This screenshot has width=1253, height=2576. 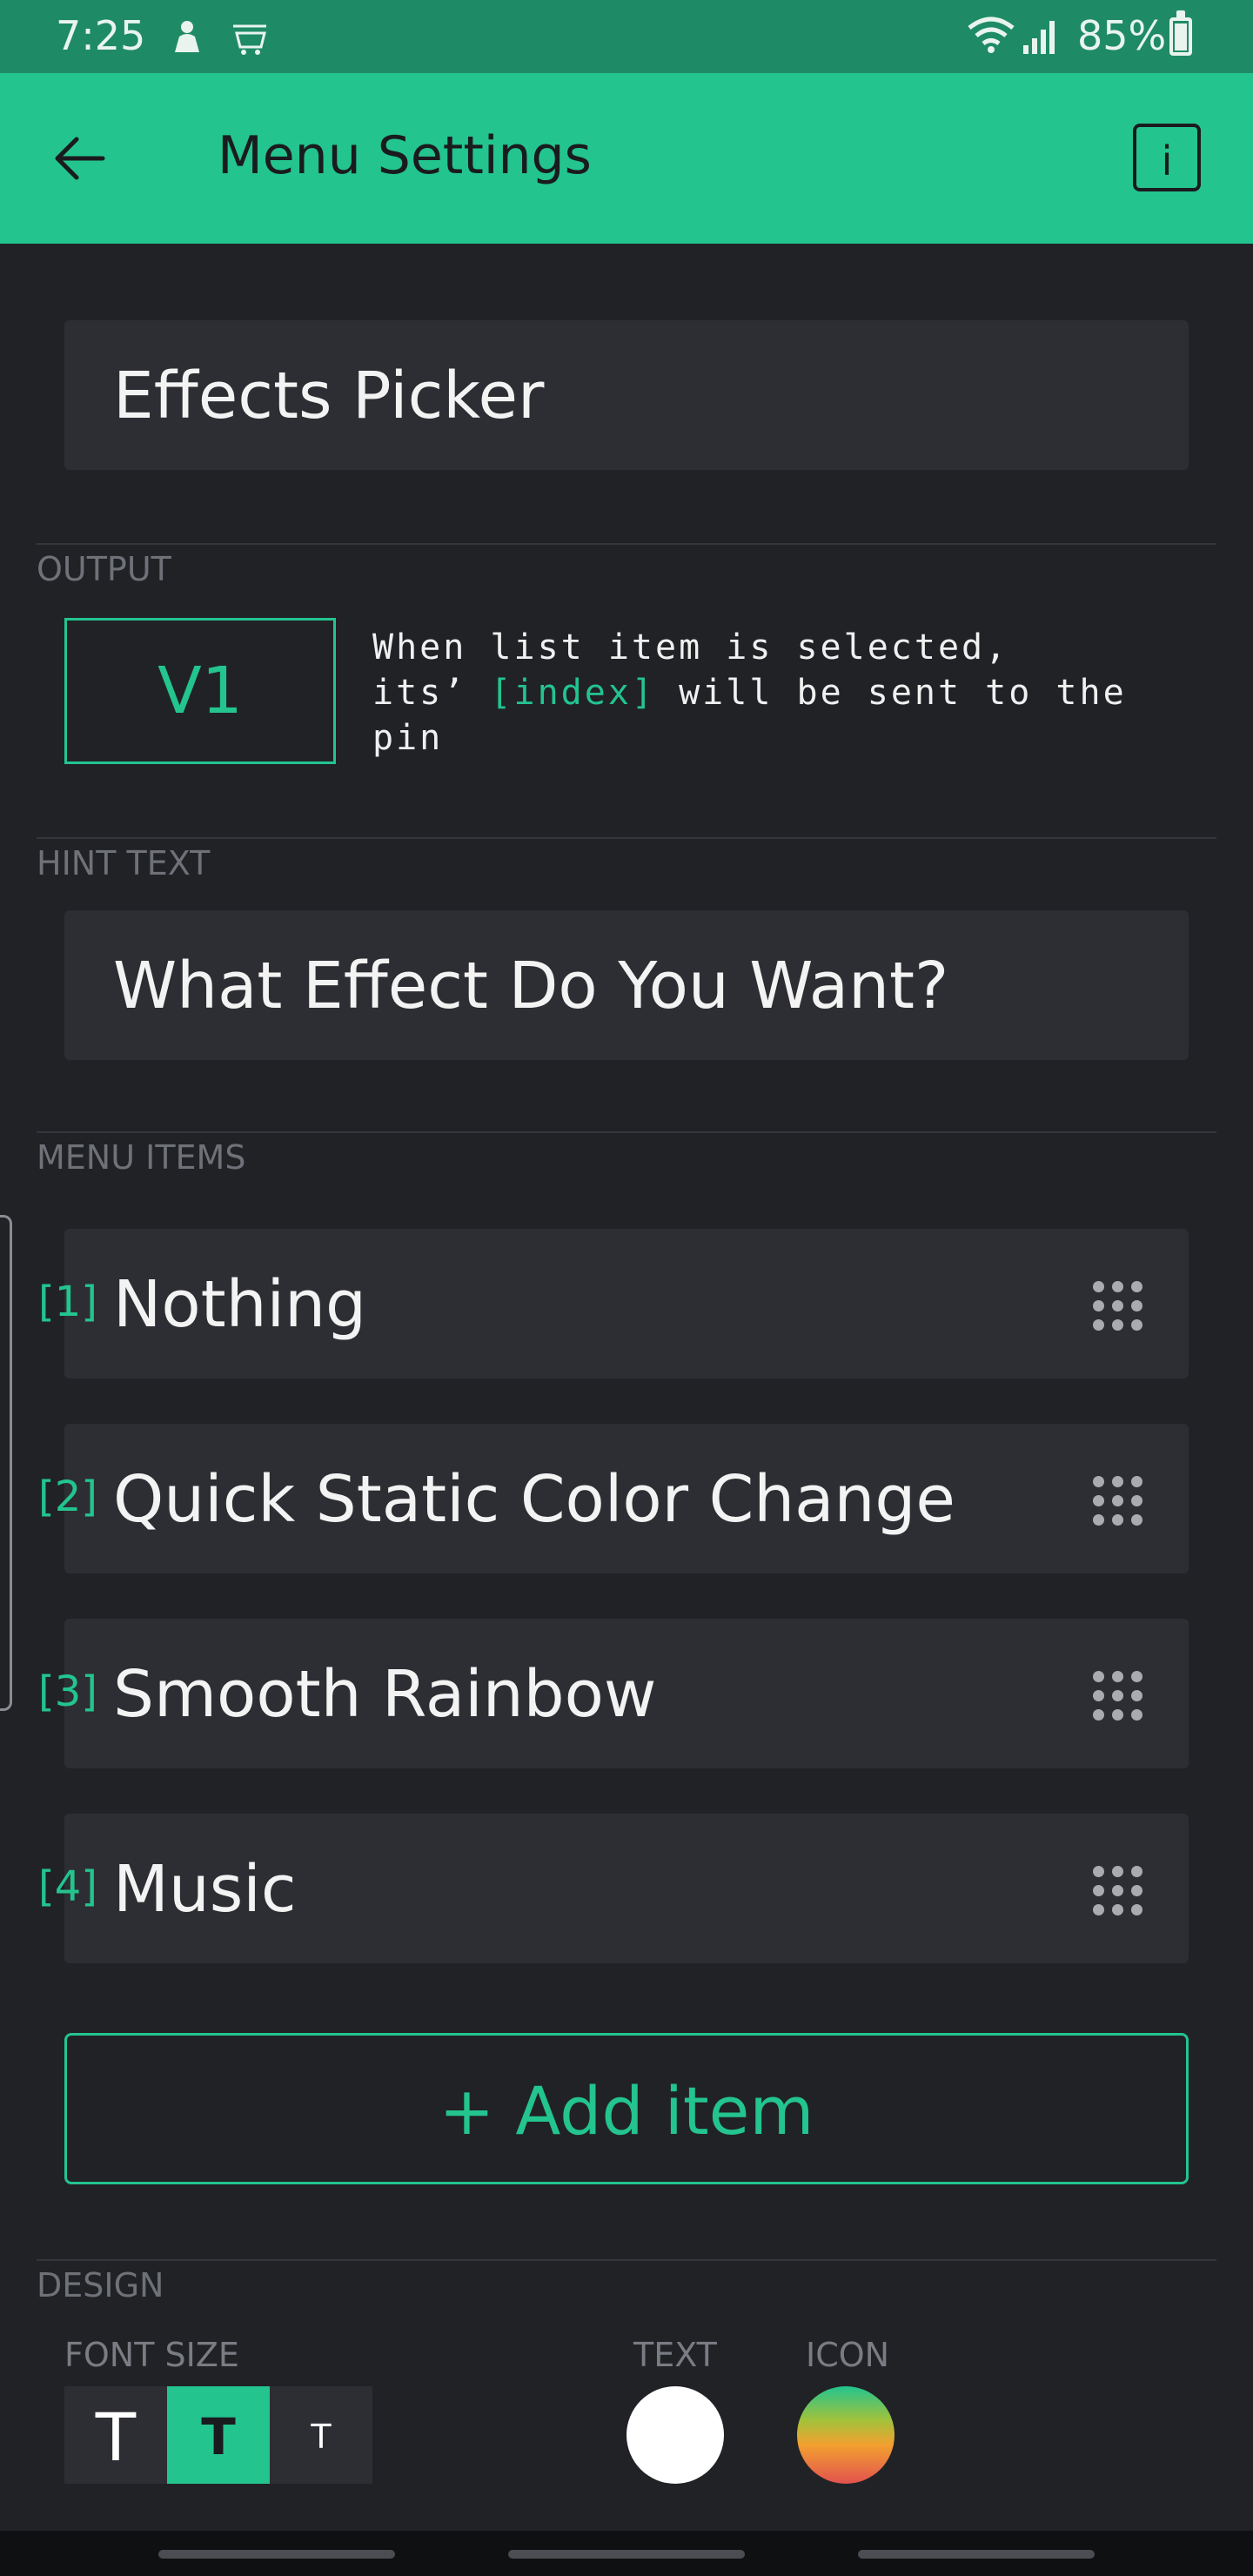 I want to click on hint-text-field: What Effect Do You Want?, so click(x=626, y=985).